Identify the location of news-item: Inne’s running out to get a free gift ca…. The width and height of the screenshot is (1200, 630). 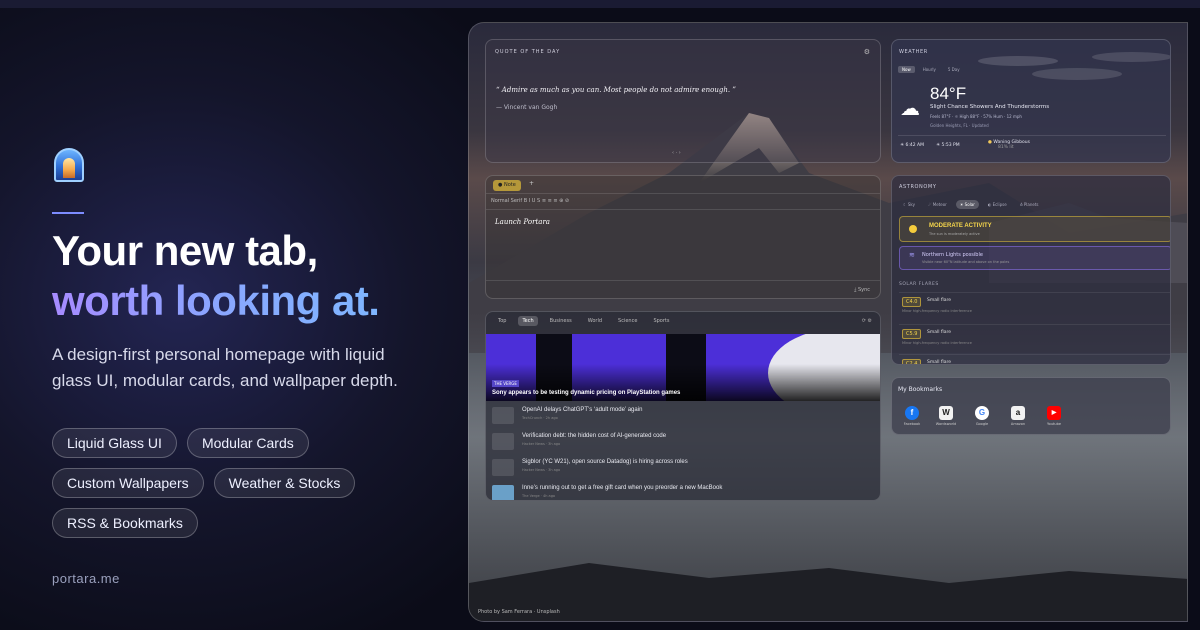
(683, 491).